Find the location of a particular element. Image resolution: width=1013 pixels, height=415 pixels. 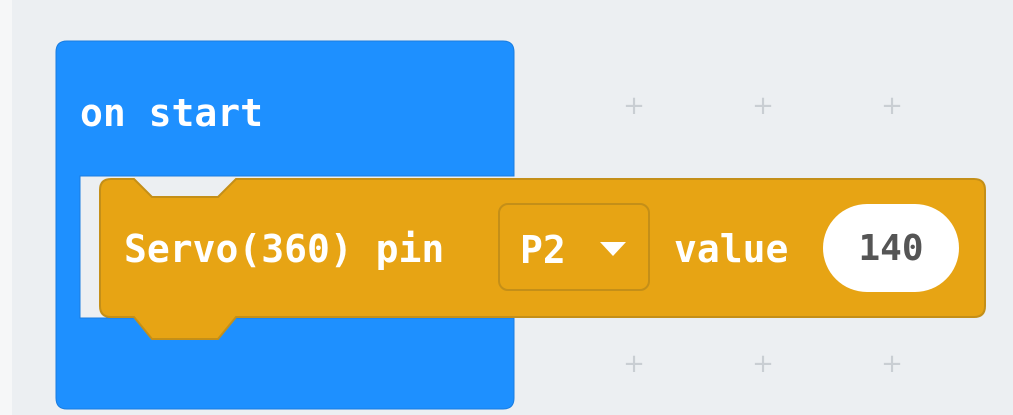

value-number-input: 140 is located at coordinates (891, 248).